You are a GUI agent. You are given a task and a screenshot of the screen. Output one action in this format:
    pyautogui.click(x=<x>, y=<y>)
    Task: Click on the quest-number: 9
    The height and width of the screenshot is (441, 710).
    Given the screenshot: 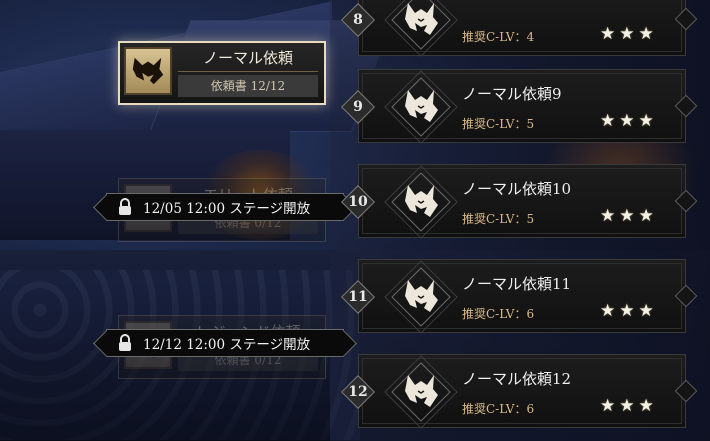 What is the action you would take?
    pyautogui.click(x=358, y=107)
    